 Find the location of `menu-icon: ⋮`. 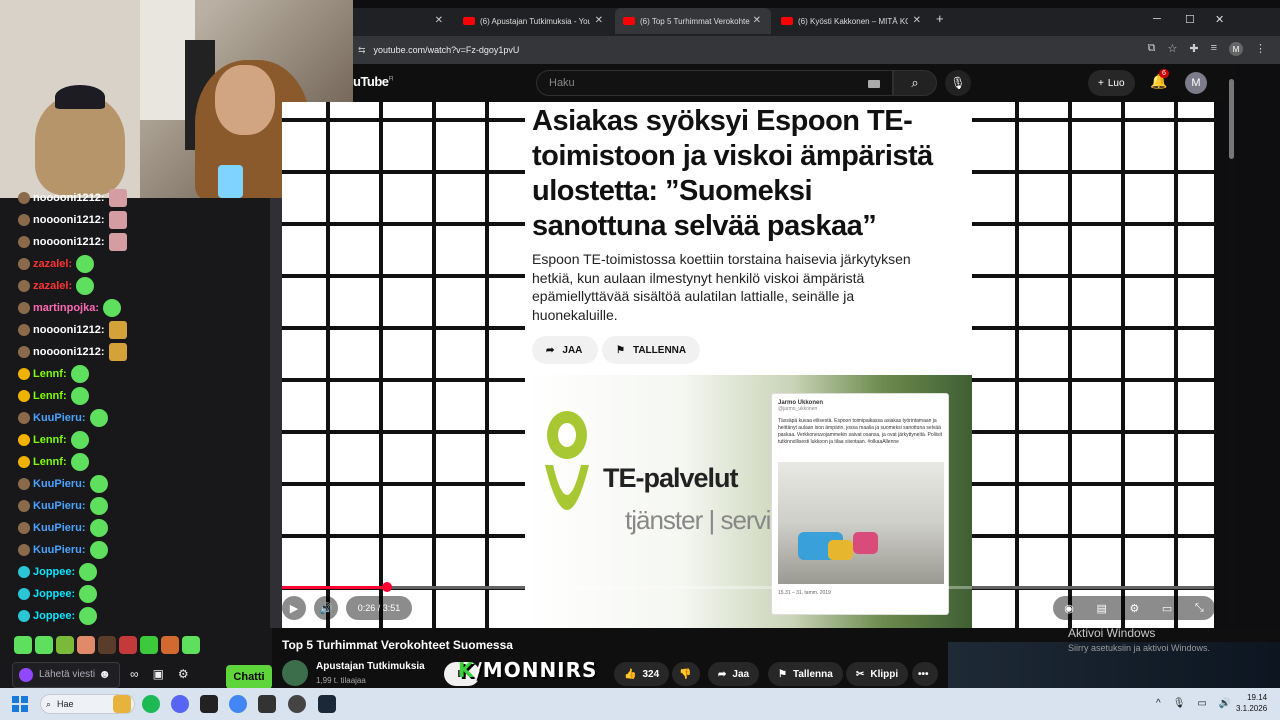

menu-icon: ⋮ is located at coordinates (1260, 49).